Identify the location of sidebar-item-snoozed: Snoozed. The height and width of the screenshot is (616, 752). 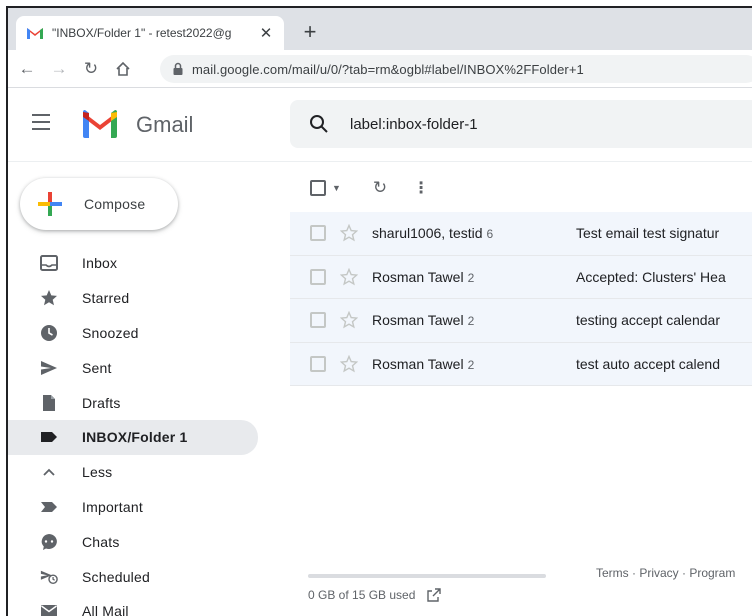
(133, 333).